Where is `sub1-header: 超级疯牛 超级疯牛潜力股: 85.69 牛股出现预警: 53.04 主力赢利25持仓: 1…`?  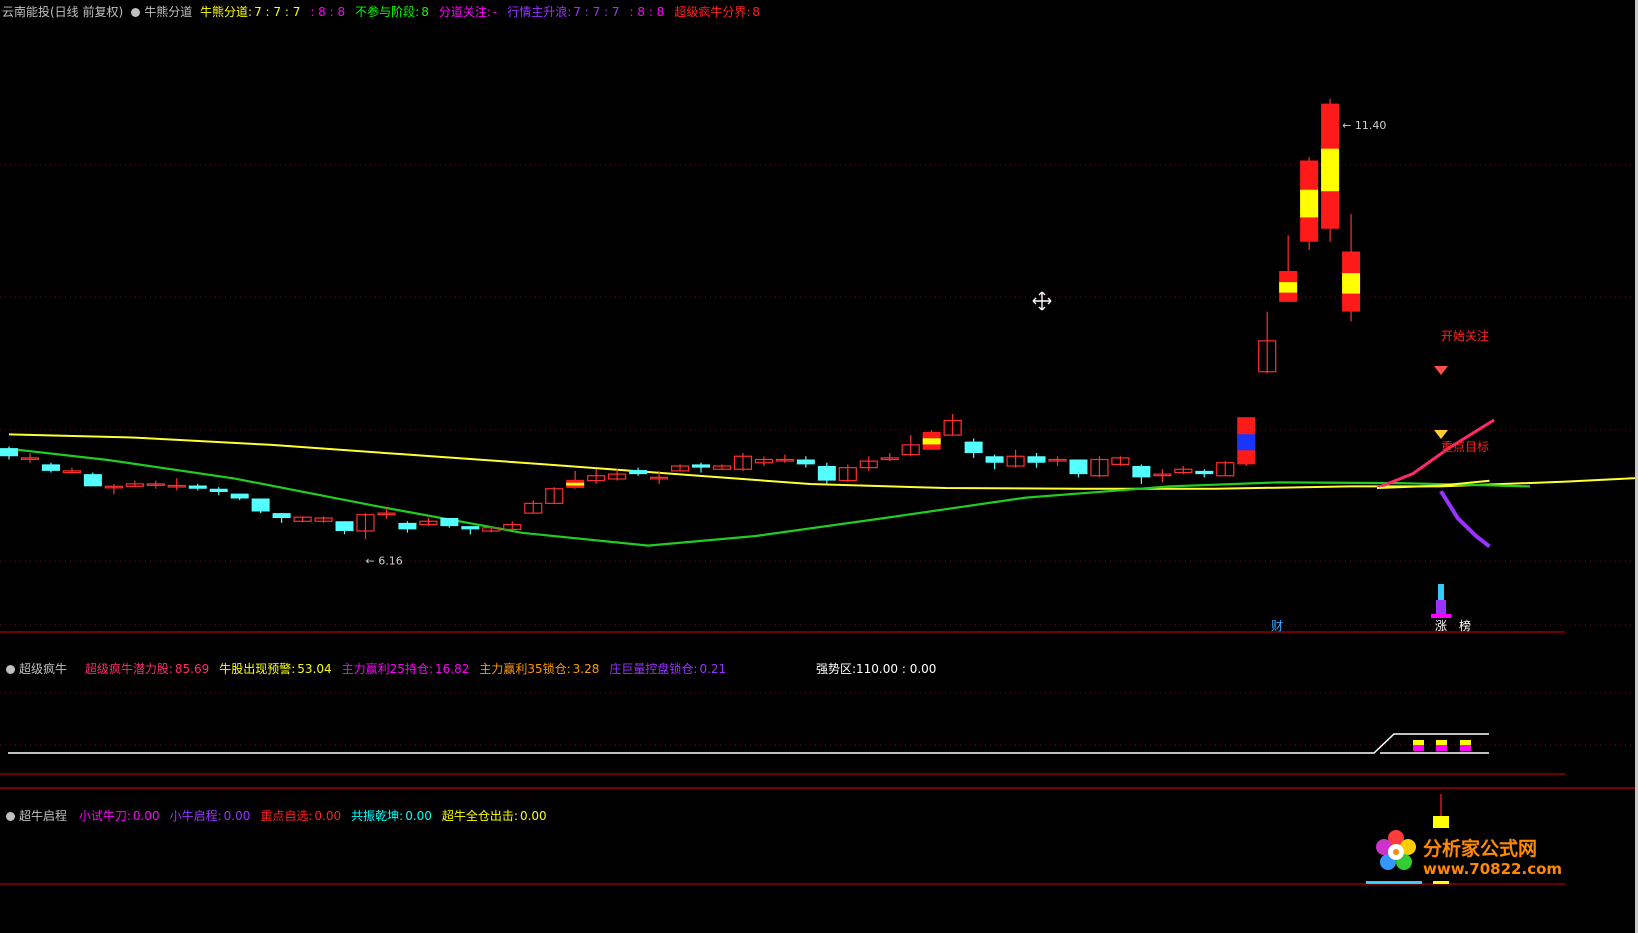
sub1-header: 超级疯牛 超级疯牛潜力股: 85.69 牛股出现预警: 53.04 主力赢利25持仓: 1… is located at coordinates (471, 669).